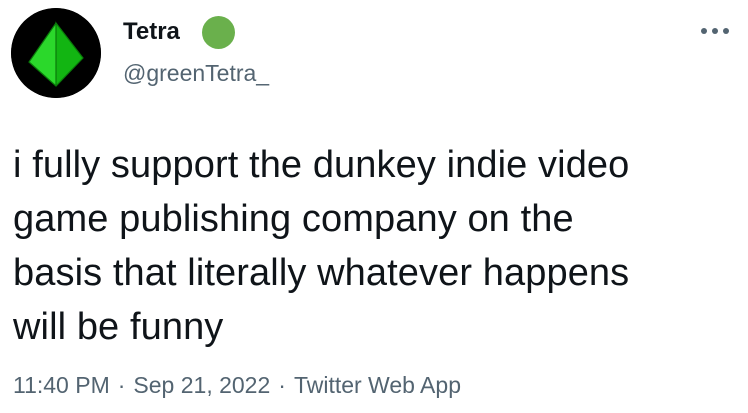 This screenshot has width=748, height=413. Describe the element at coordinates (151, 32) in the screenshot. I see `author-display-name: Tetra` at that location.